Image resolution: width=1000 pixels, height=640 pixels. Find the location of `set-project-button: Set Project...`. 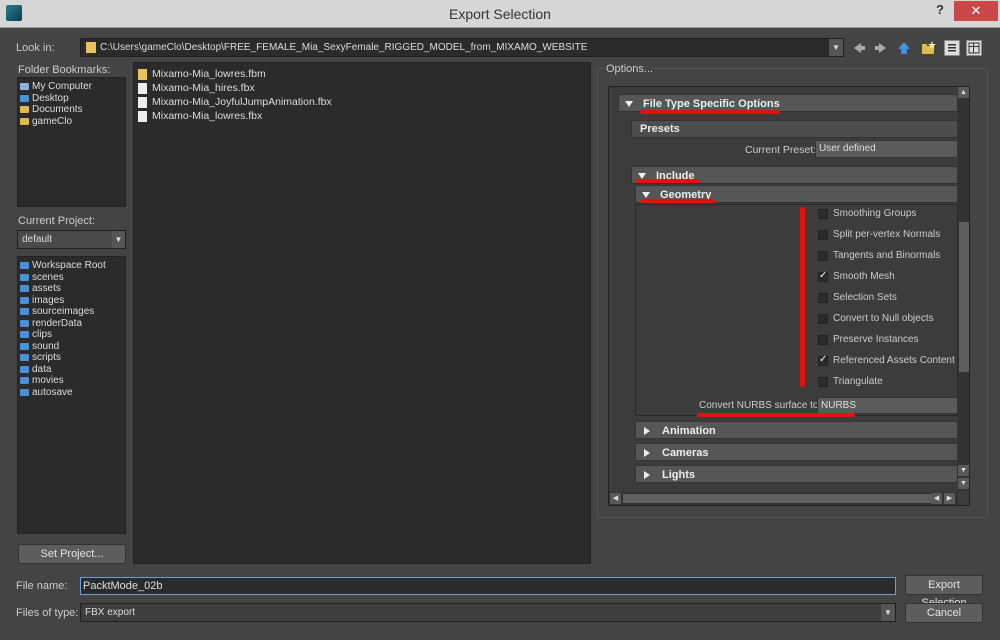

set-project-button: Set Project... is located at coordinates (72, 554).